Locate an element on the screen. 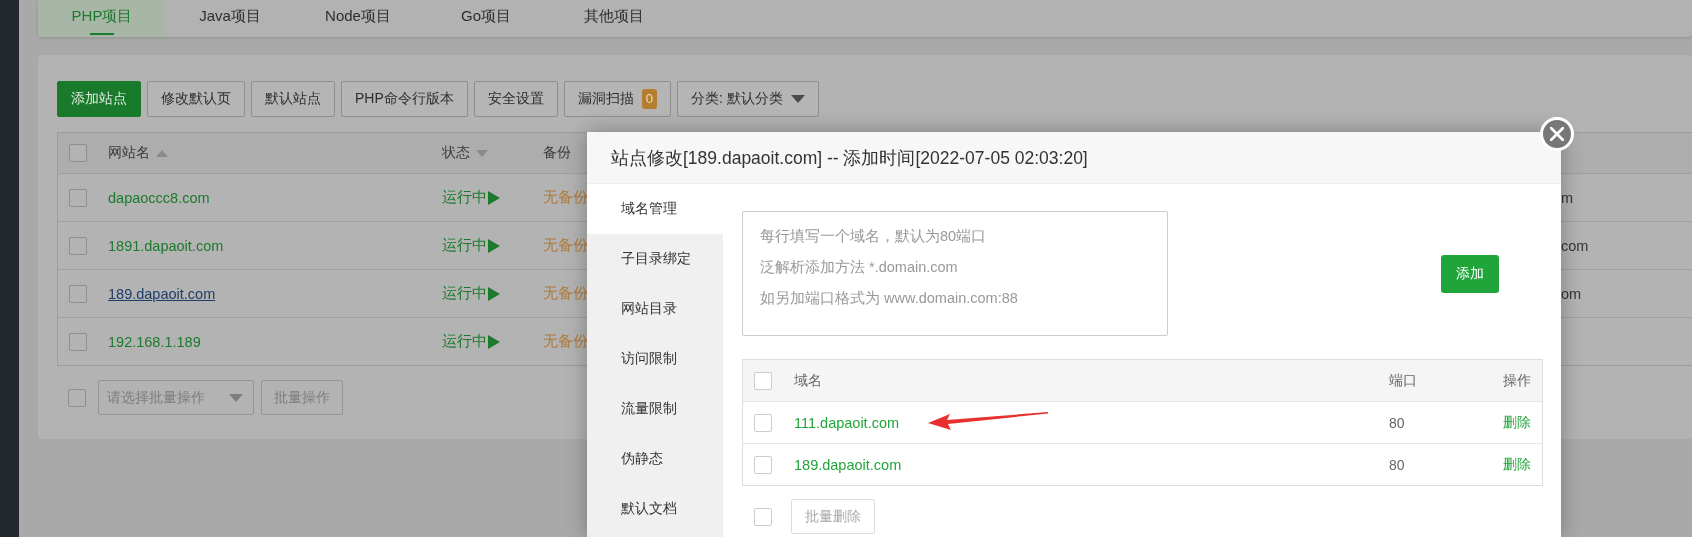 The height and width of the screenshot is (537, 1692). column-header: 操作 is located at coordinates (1517, 379).